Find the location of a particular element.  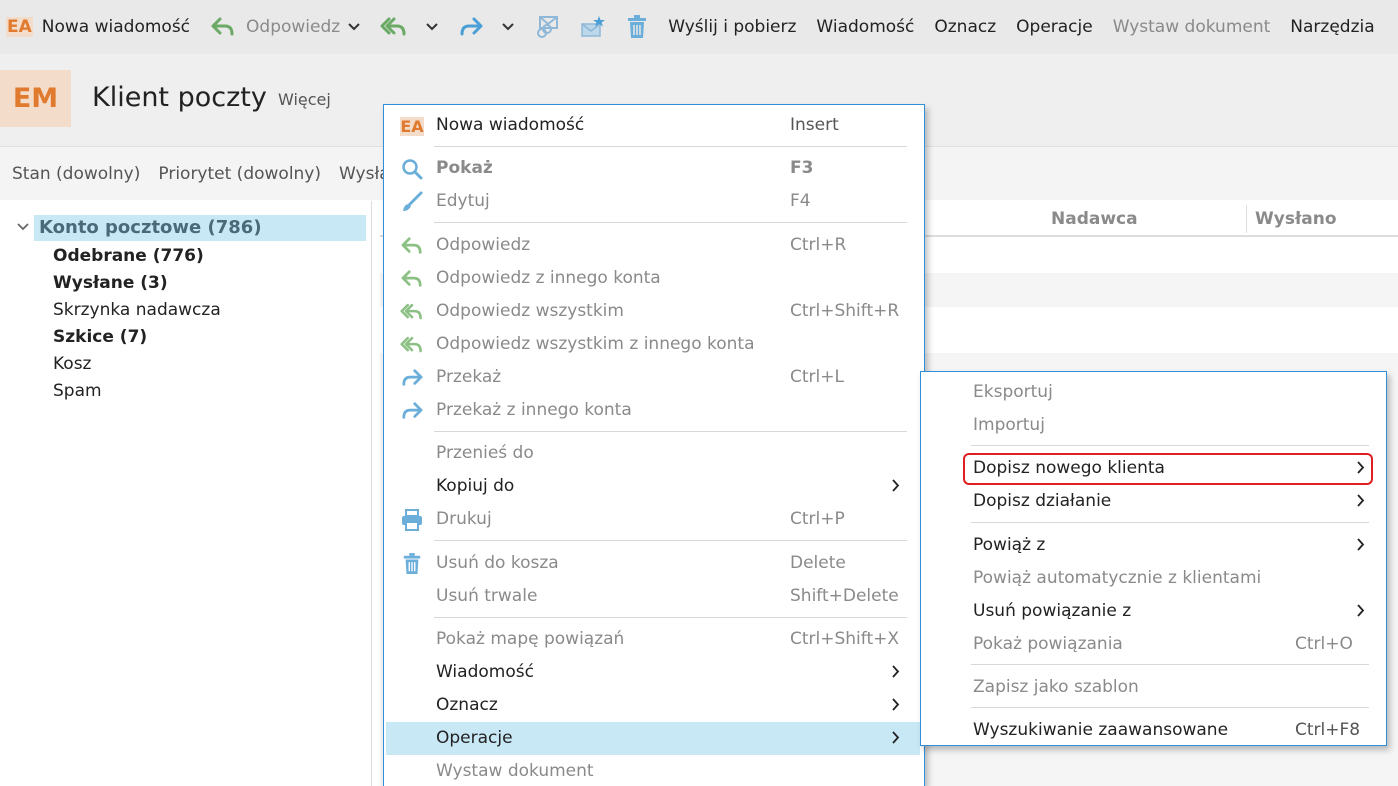

toolbar-tools-menu: Narzędzia is located at coordinates (1332, 27).